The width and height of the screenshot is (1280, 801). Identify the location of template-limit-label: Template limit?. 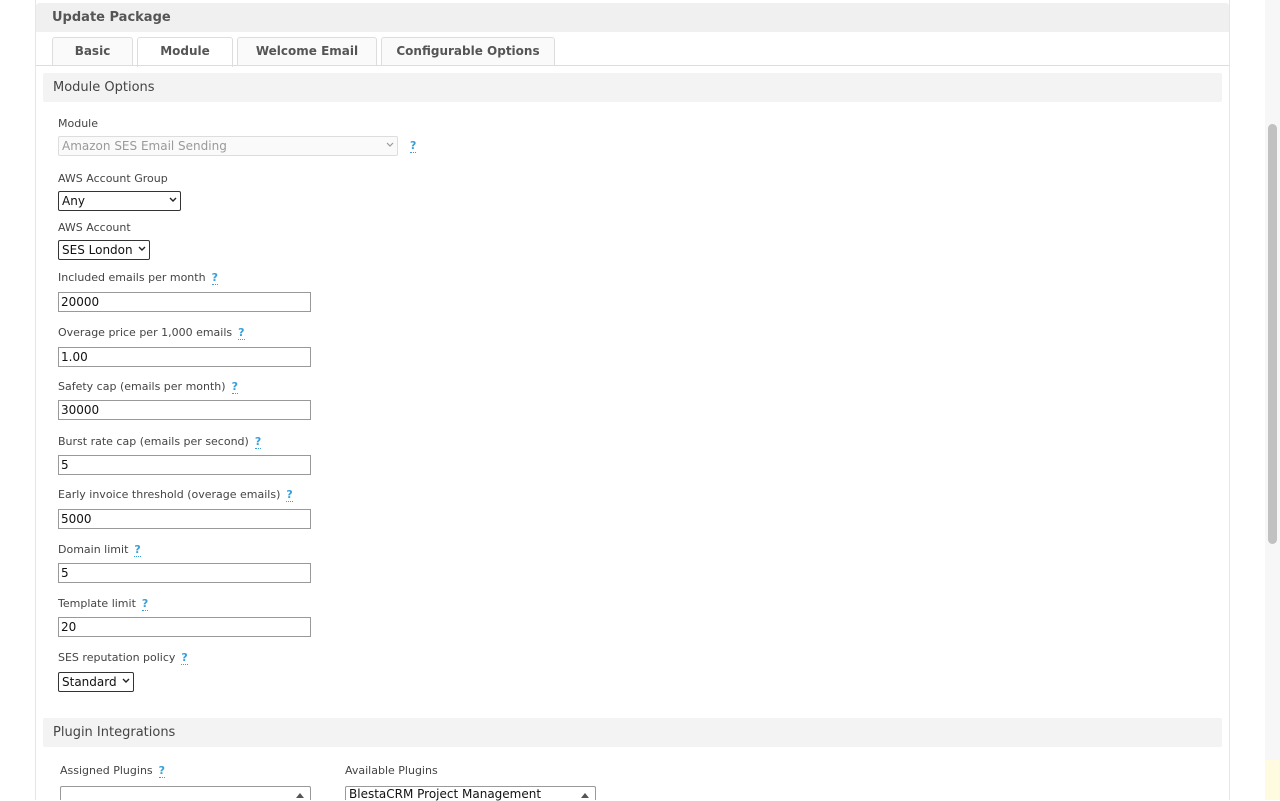
(103, 604).